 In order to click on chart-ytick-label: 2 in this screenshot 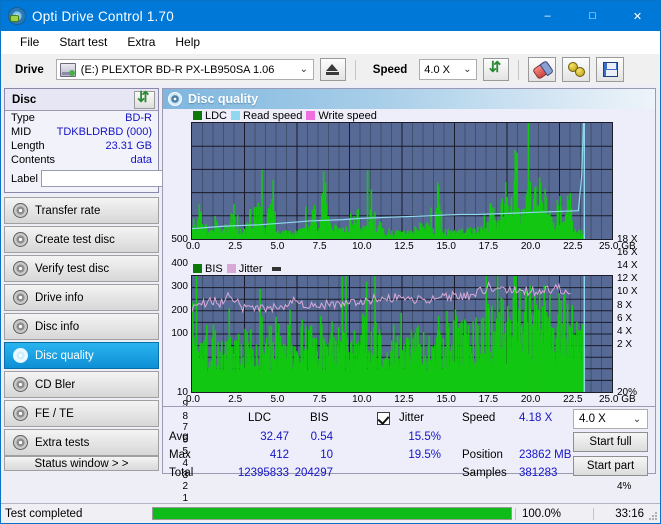, I will do `click(185, 487)`.